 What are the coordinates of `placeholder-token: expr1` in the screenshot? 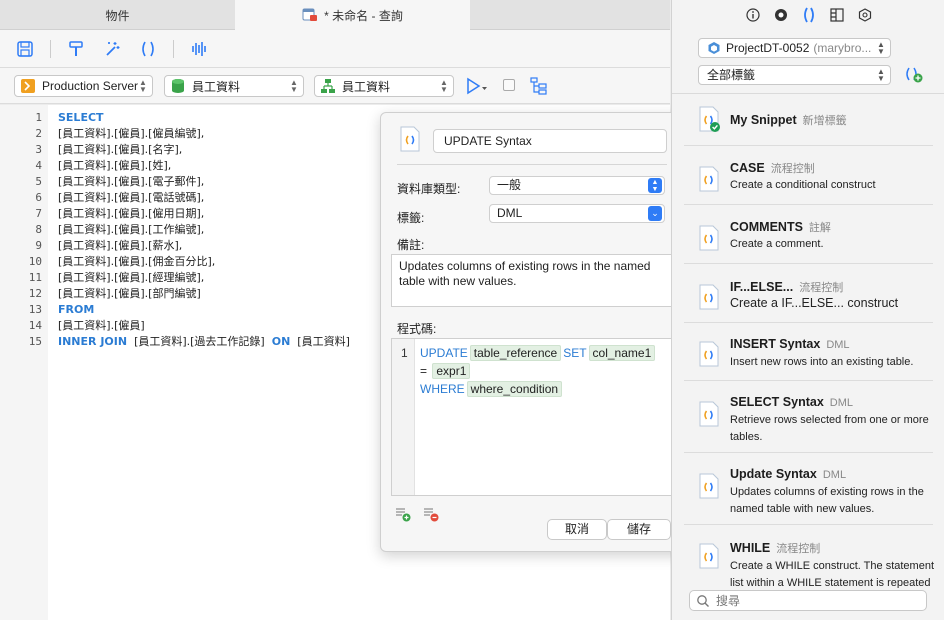 It's located at (451, 371).